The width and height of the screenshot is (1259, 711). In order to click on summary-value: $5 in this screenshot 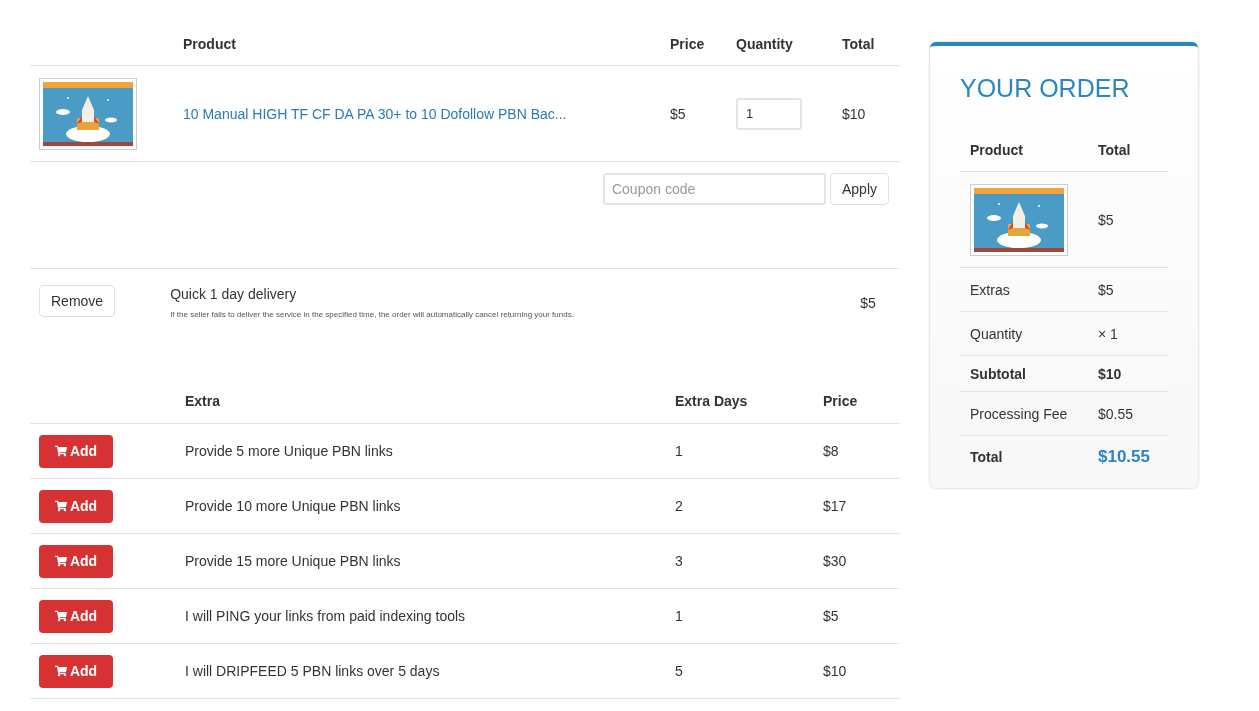, I will do `click(1106, 289)`.